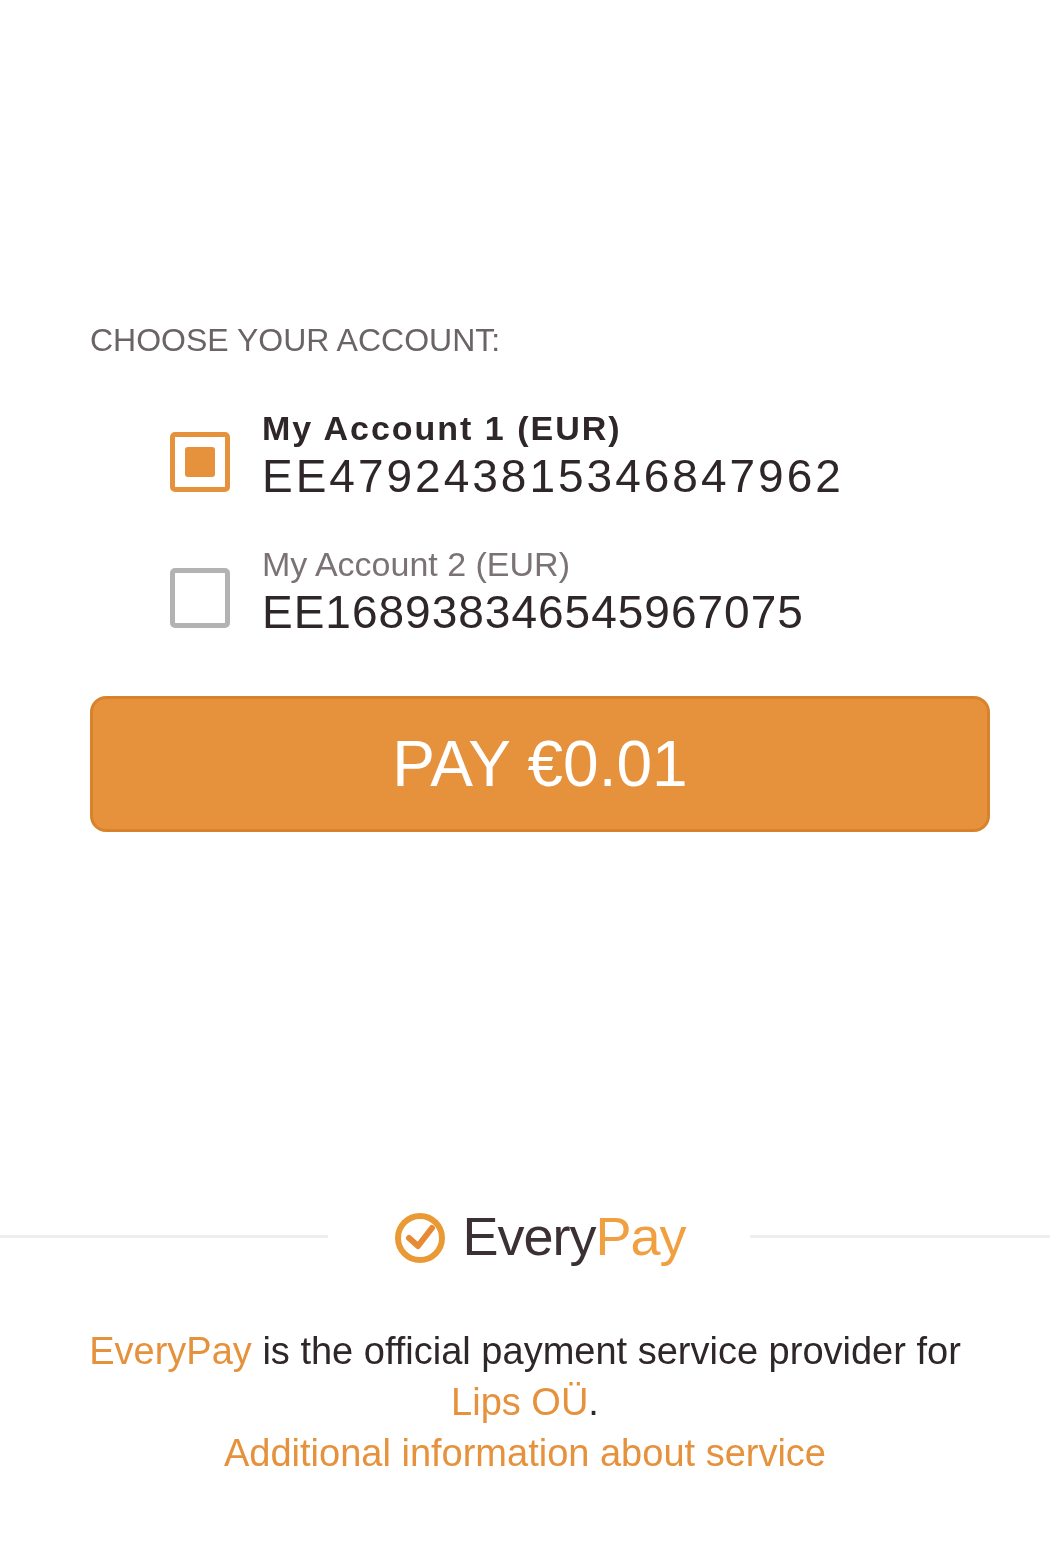  What do you see at coordinates (416, 564) in the screenshot?
I see `account-name: My Account 2 (EUR)` at bounding box center [416, 564].